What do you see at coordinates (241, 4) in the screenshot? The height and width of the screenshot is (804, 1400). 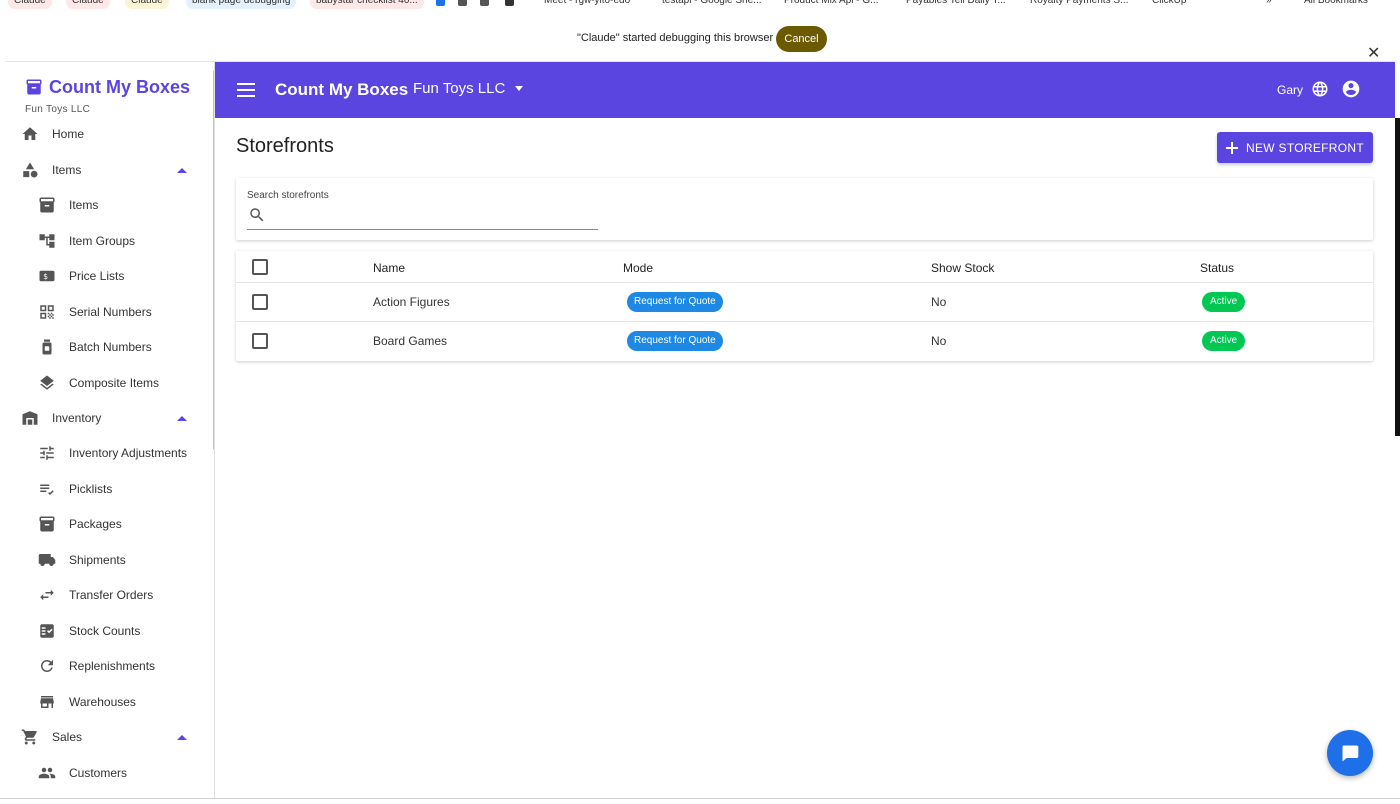 I see `bookmark-item: blank page debugging` at bounding box center [241, 4].